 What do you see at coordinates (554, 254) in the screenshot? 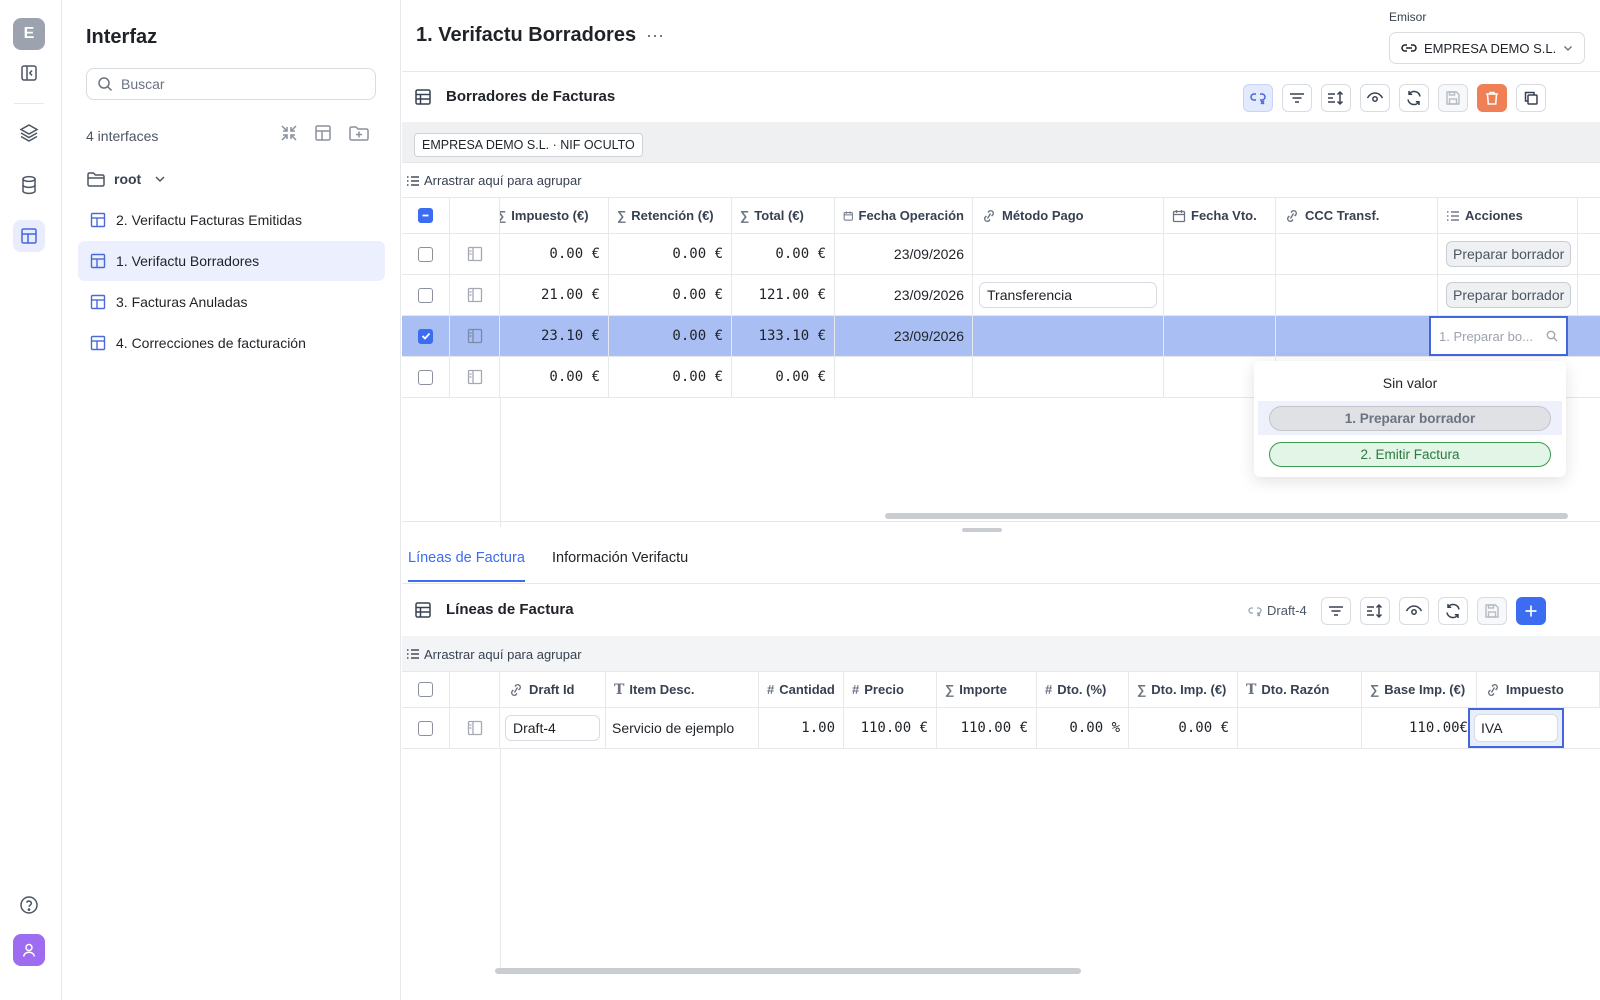
I see `cell-impuesto: 0.00 €` at bounding box center [554, 254].